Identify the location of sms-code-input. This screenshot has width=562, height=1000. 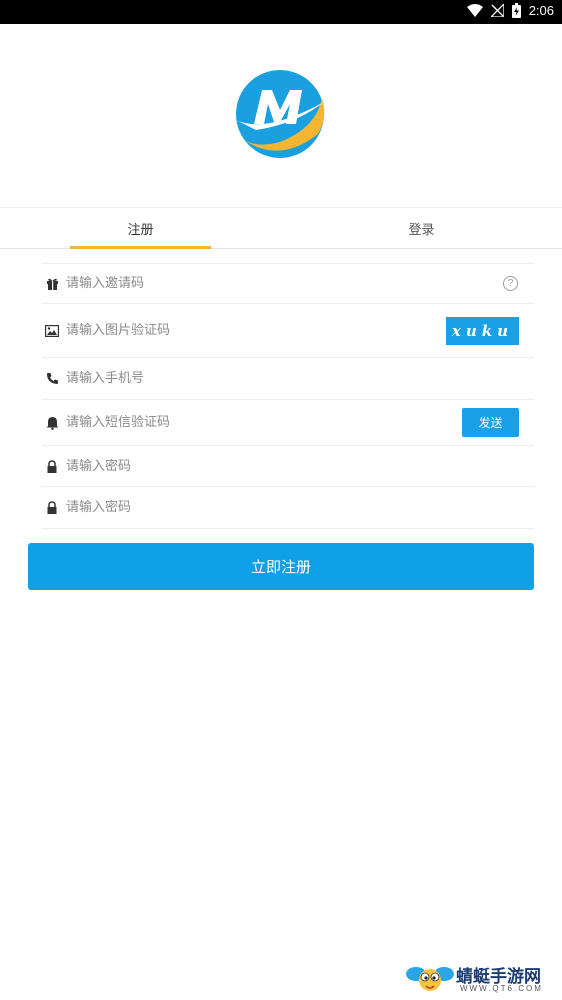
(216, 422).